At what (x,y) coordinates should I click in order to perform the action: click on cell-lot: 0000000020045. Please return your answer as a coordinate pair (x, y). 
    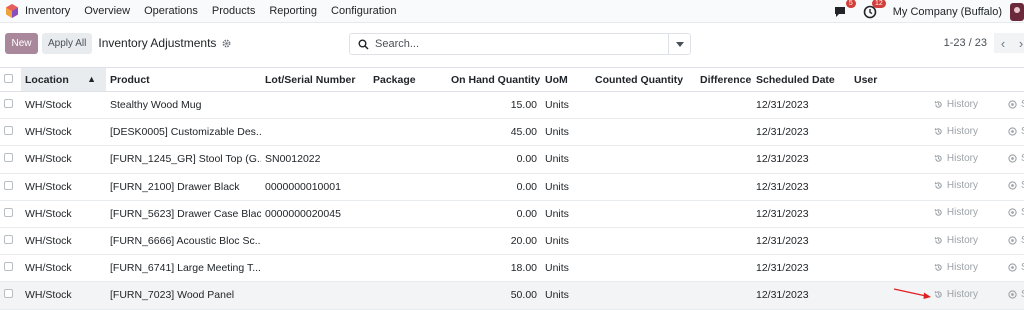
    Looking at the image, I should click on (315, 214).